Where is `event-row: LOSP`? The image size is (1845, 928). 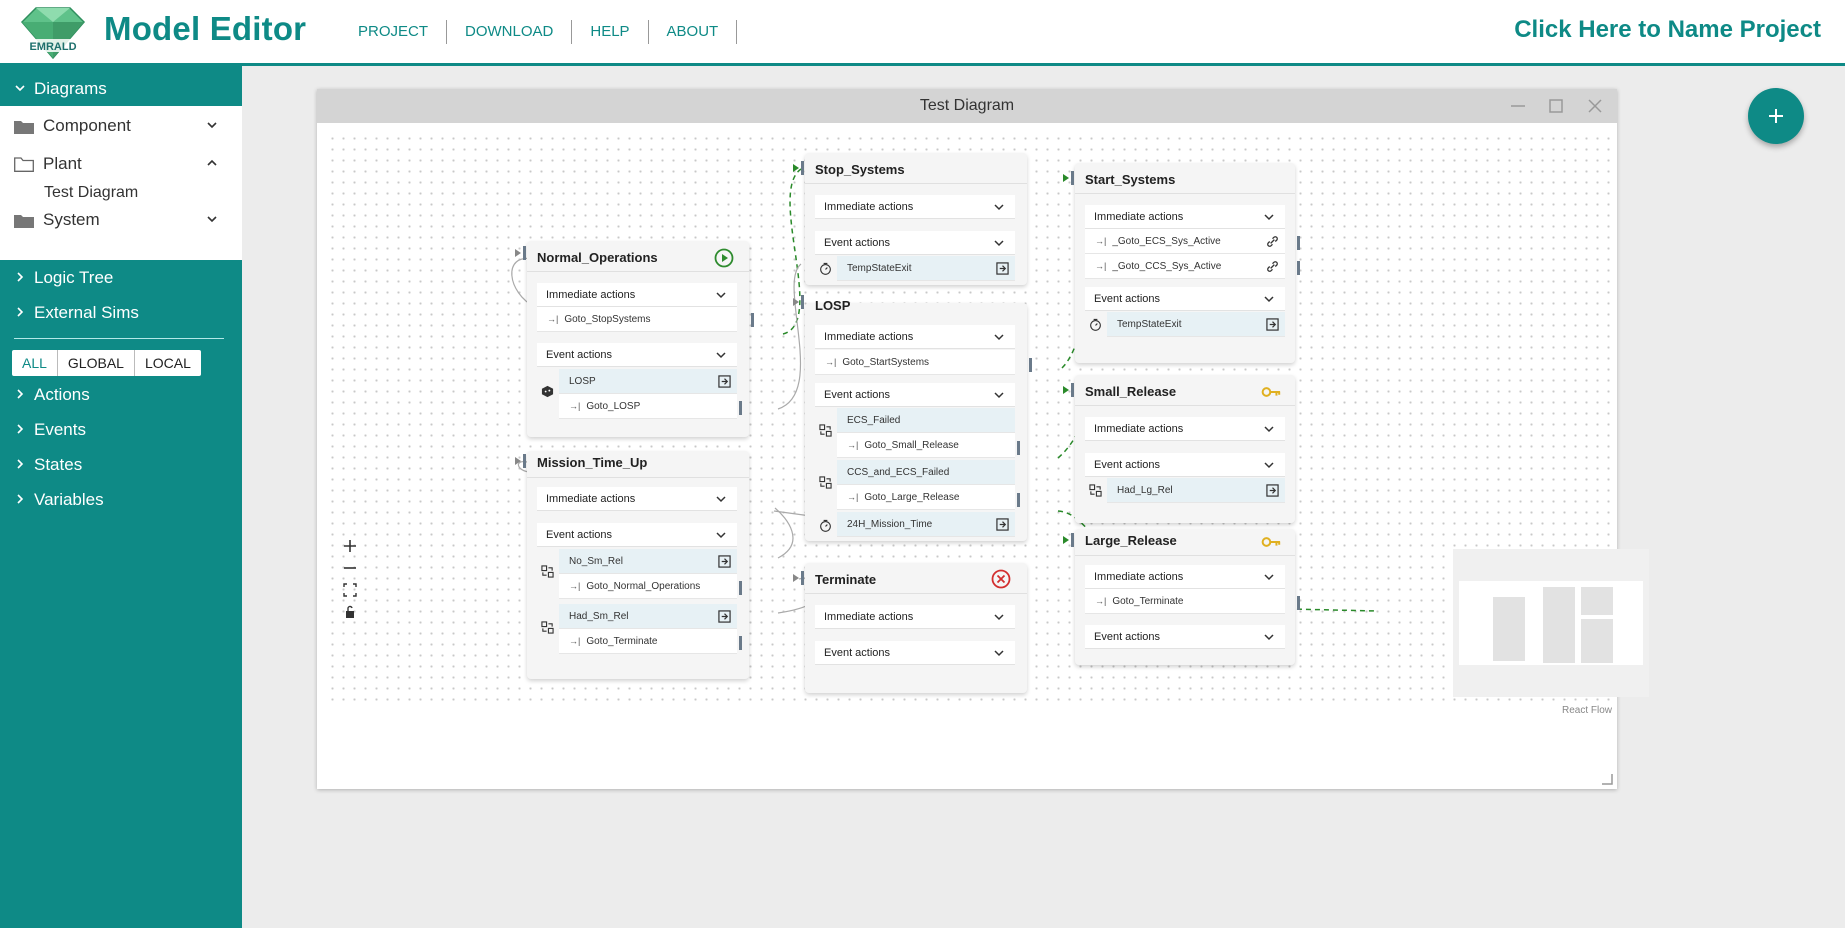 event-row: LOSP is located at coordinates (648, 381).